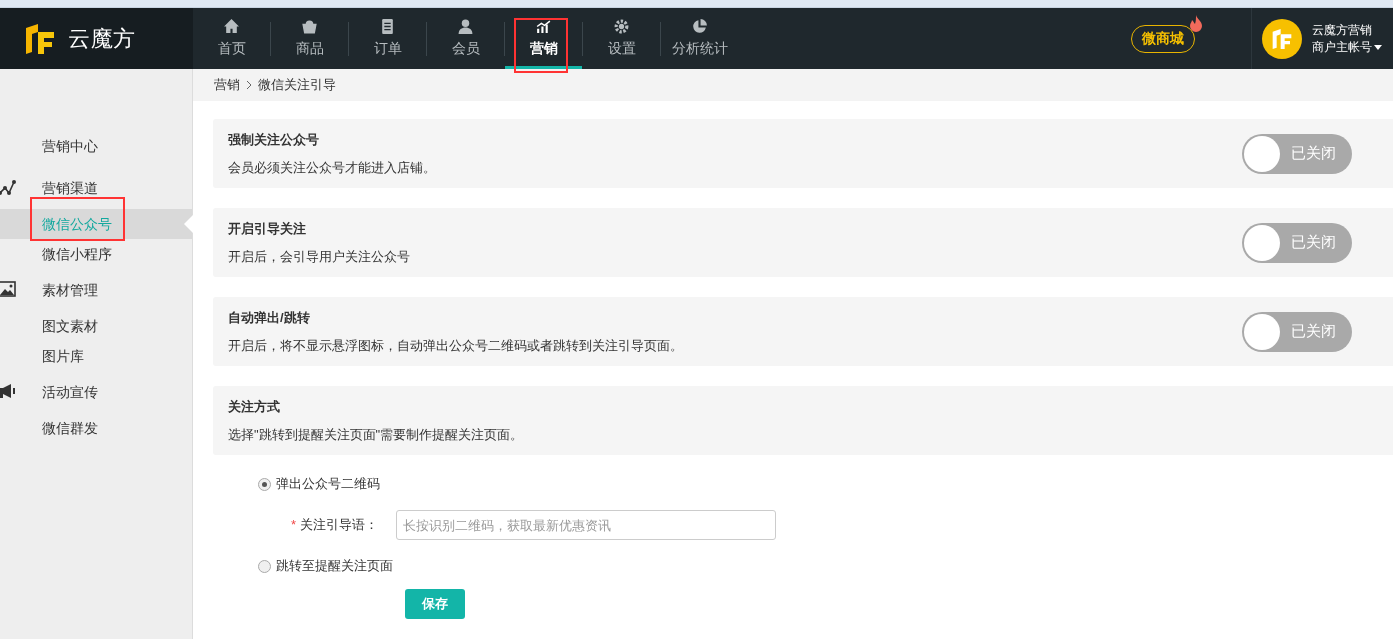  I want to click on setting-title: 开启引导关注, so click(267, 229).